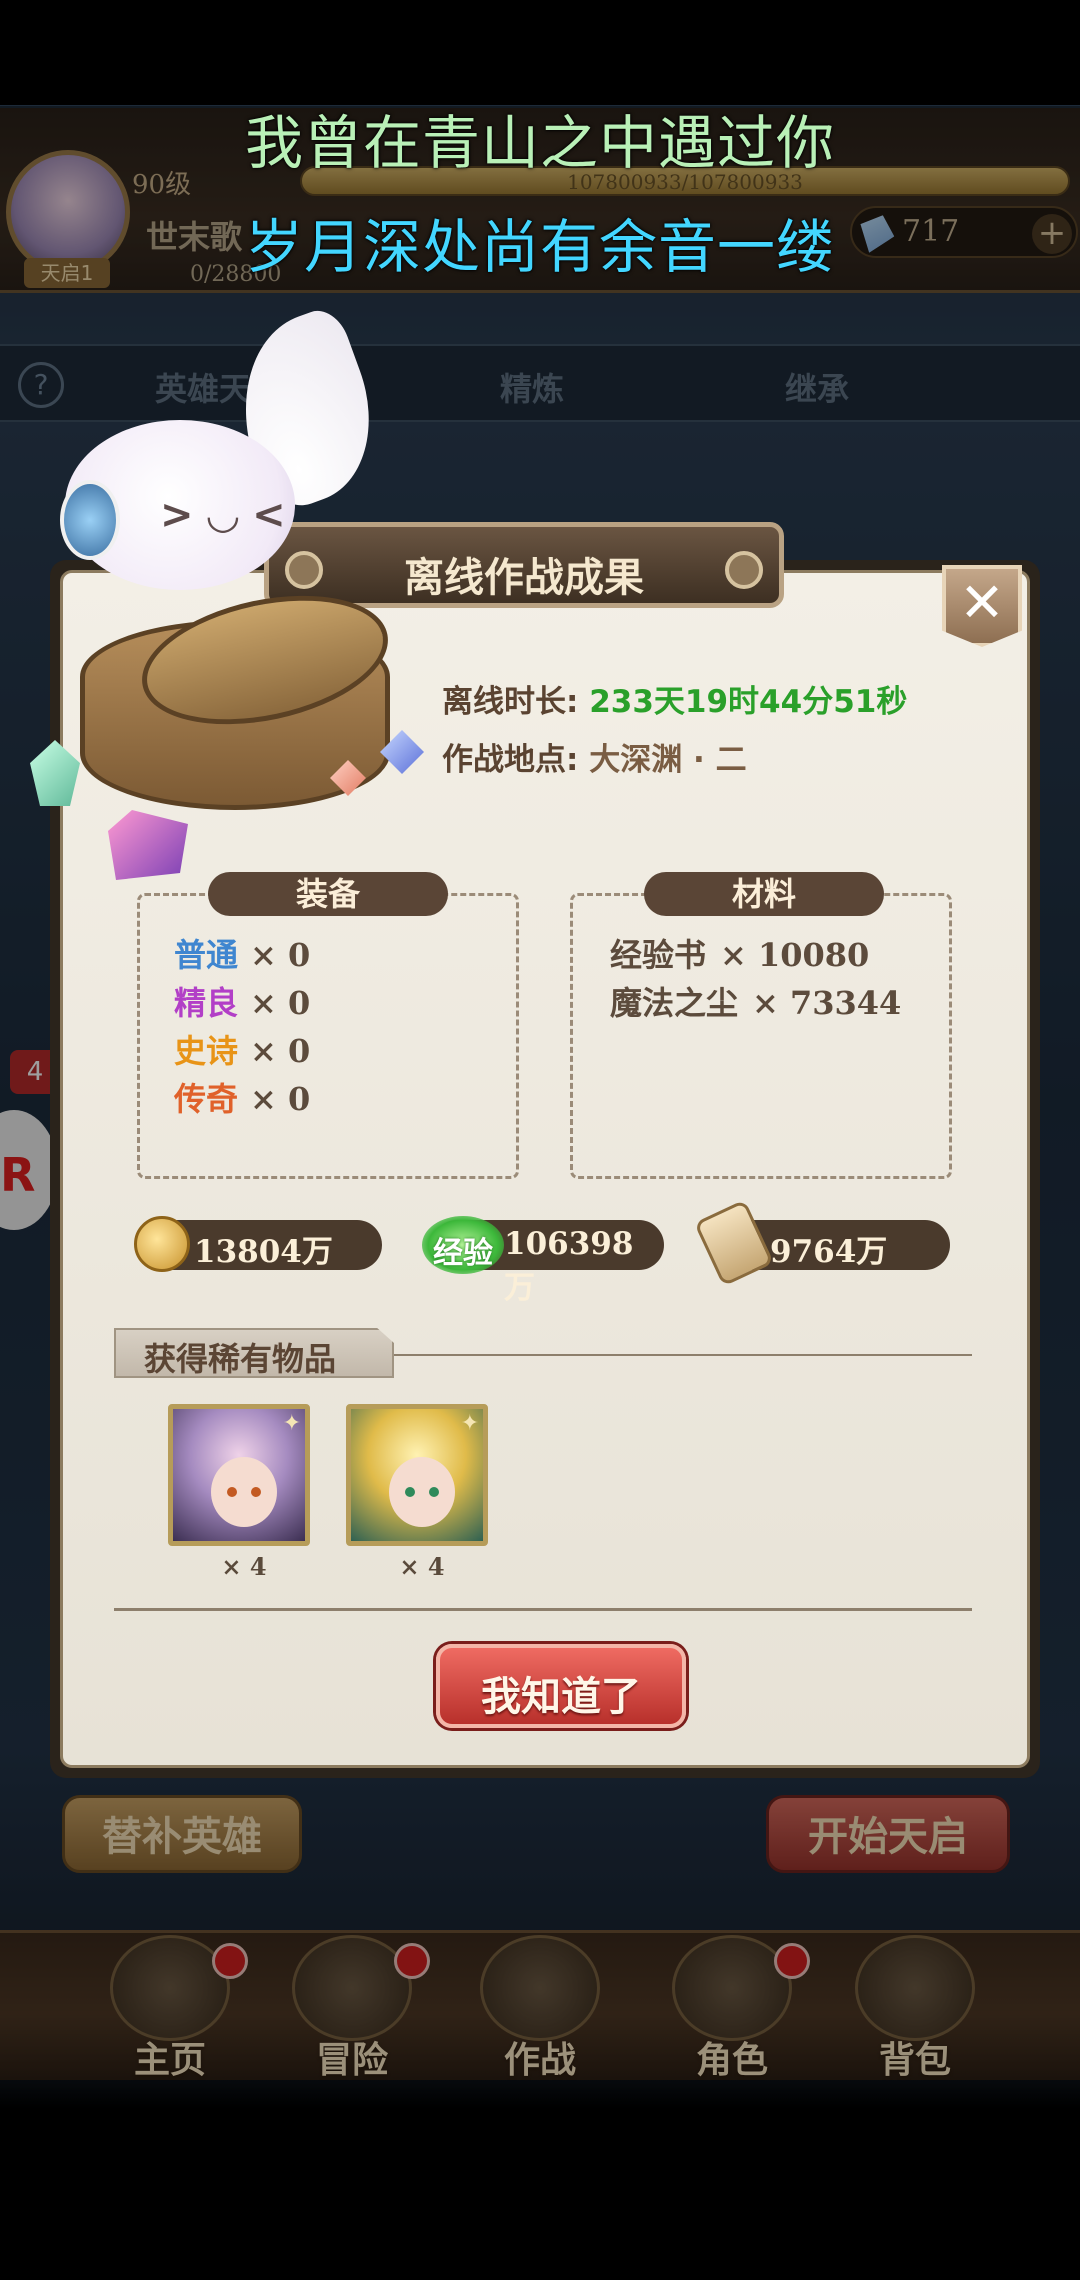 The width and height of the screenshot is (1080, 2280). I want to click on dialog-title-plate: 离线作战成果, so click(524, 565).